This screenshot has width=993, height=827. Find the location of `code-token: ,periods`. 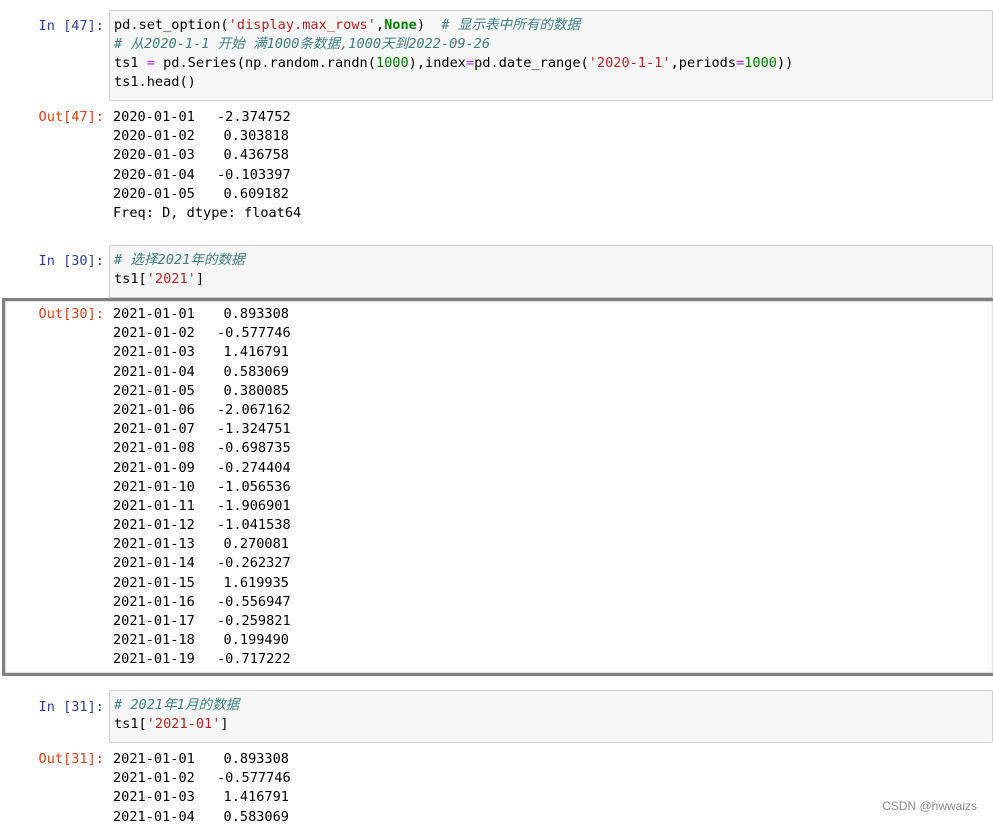

code-token: ,periods is located at coordinates (703, 63).